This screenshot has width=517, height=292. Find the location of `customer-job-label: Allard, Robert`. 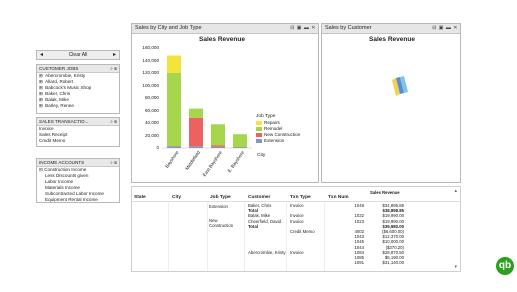

customer-job-label: Allard, Robert is located at coordinates (59, 81).